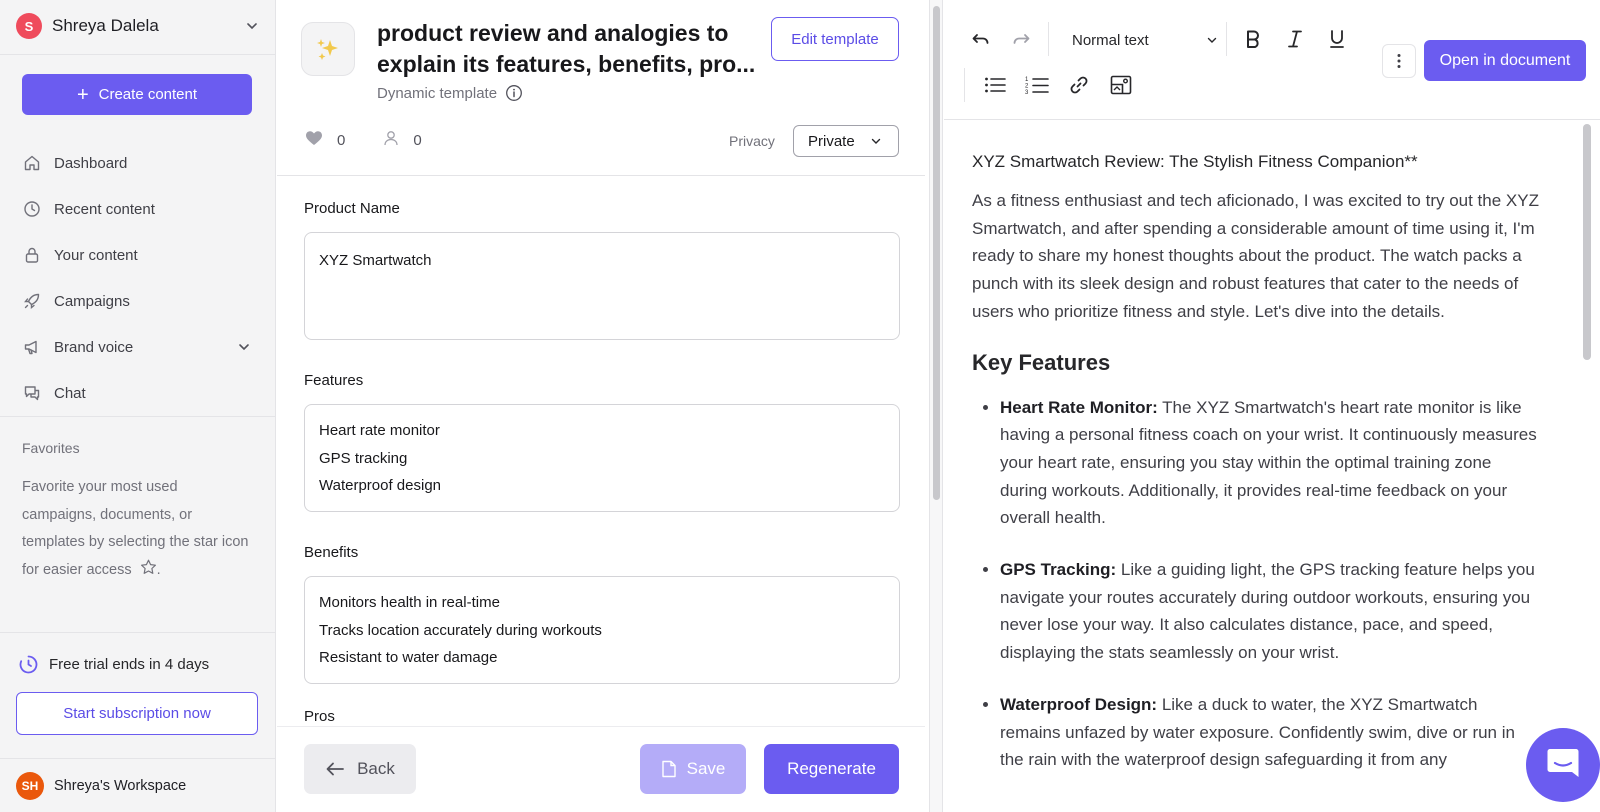  What do you see at coordinates (92, 301) in the screenshot?
I see `sidebar-item-label: Campaigns` at bounding box center [92, 301].